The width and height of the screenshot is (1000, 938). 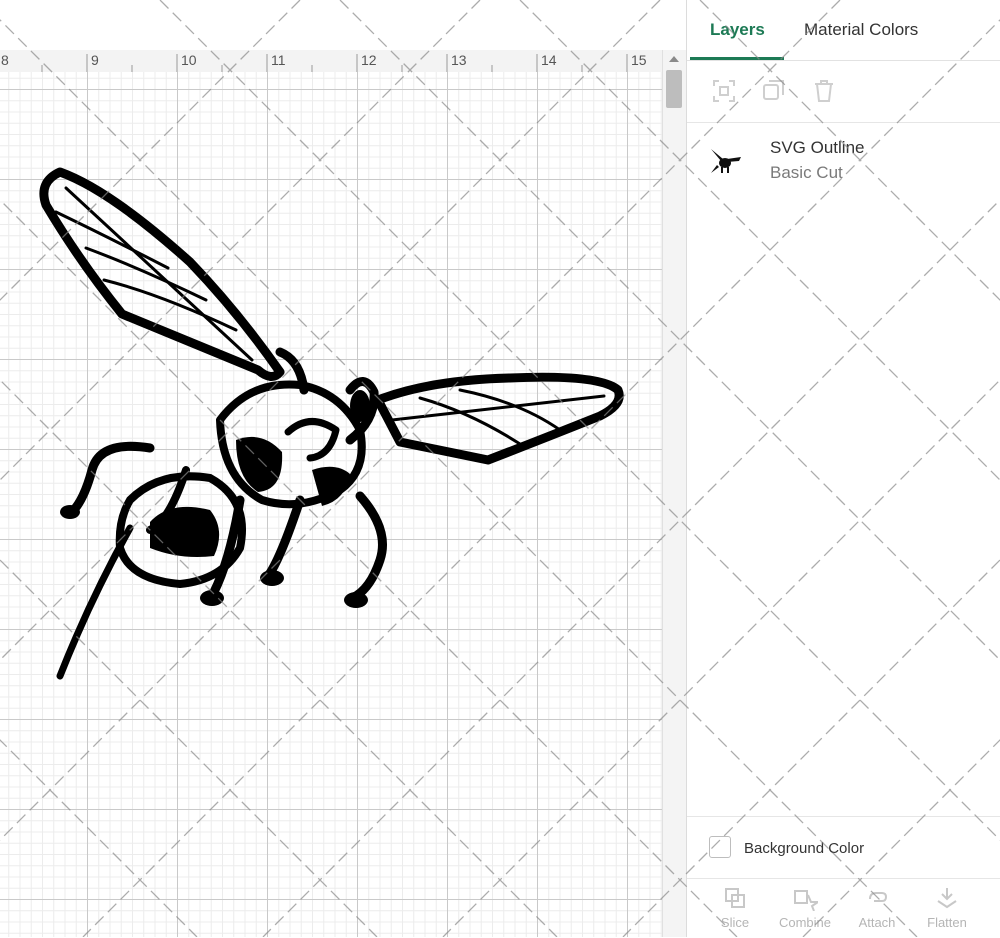 What do you see at coordinates (878, 897) in the screenshot?
I see `attach-icon` at bounding box center [878, 897].